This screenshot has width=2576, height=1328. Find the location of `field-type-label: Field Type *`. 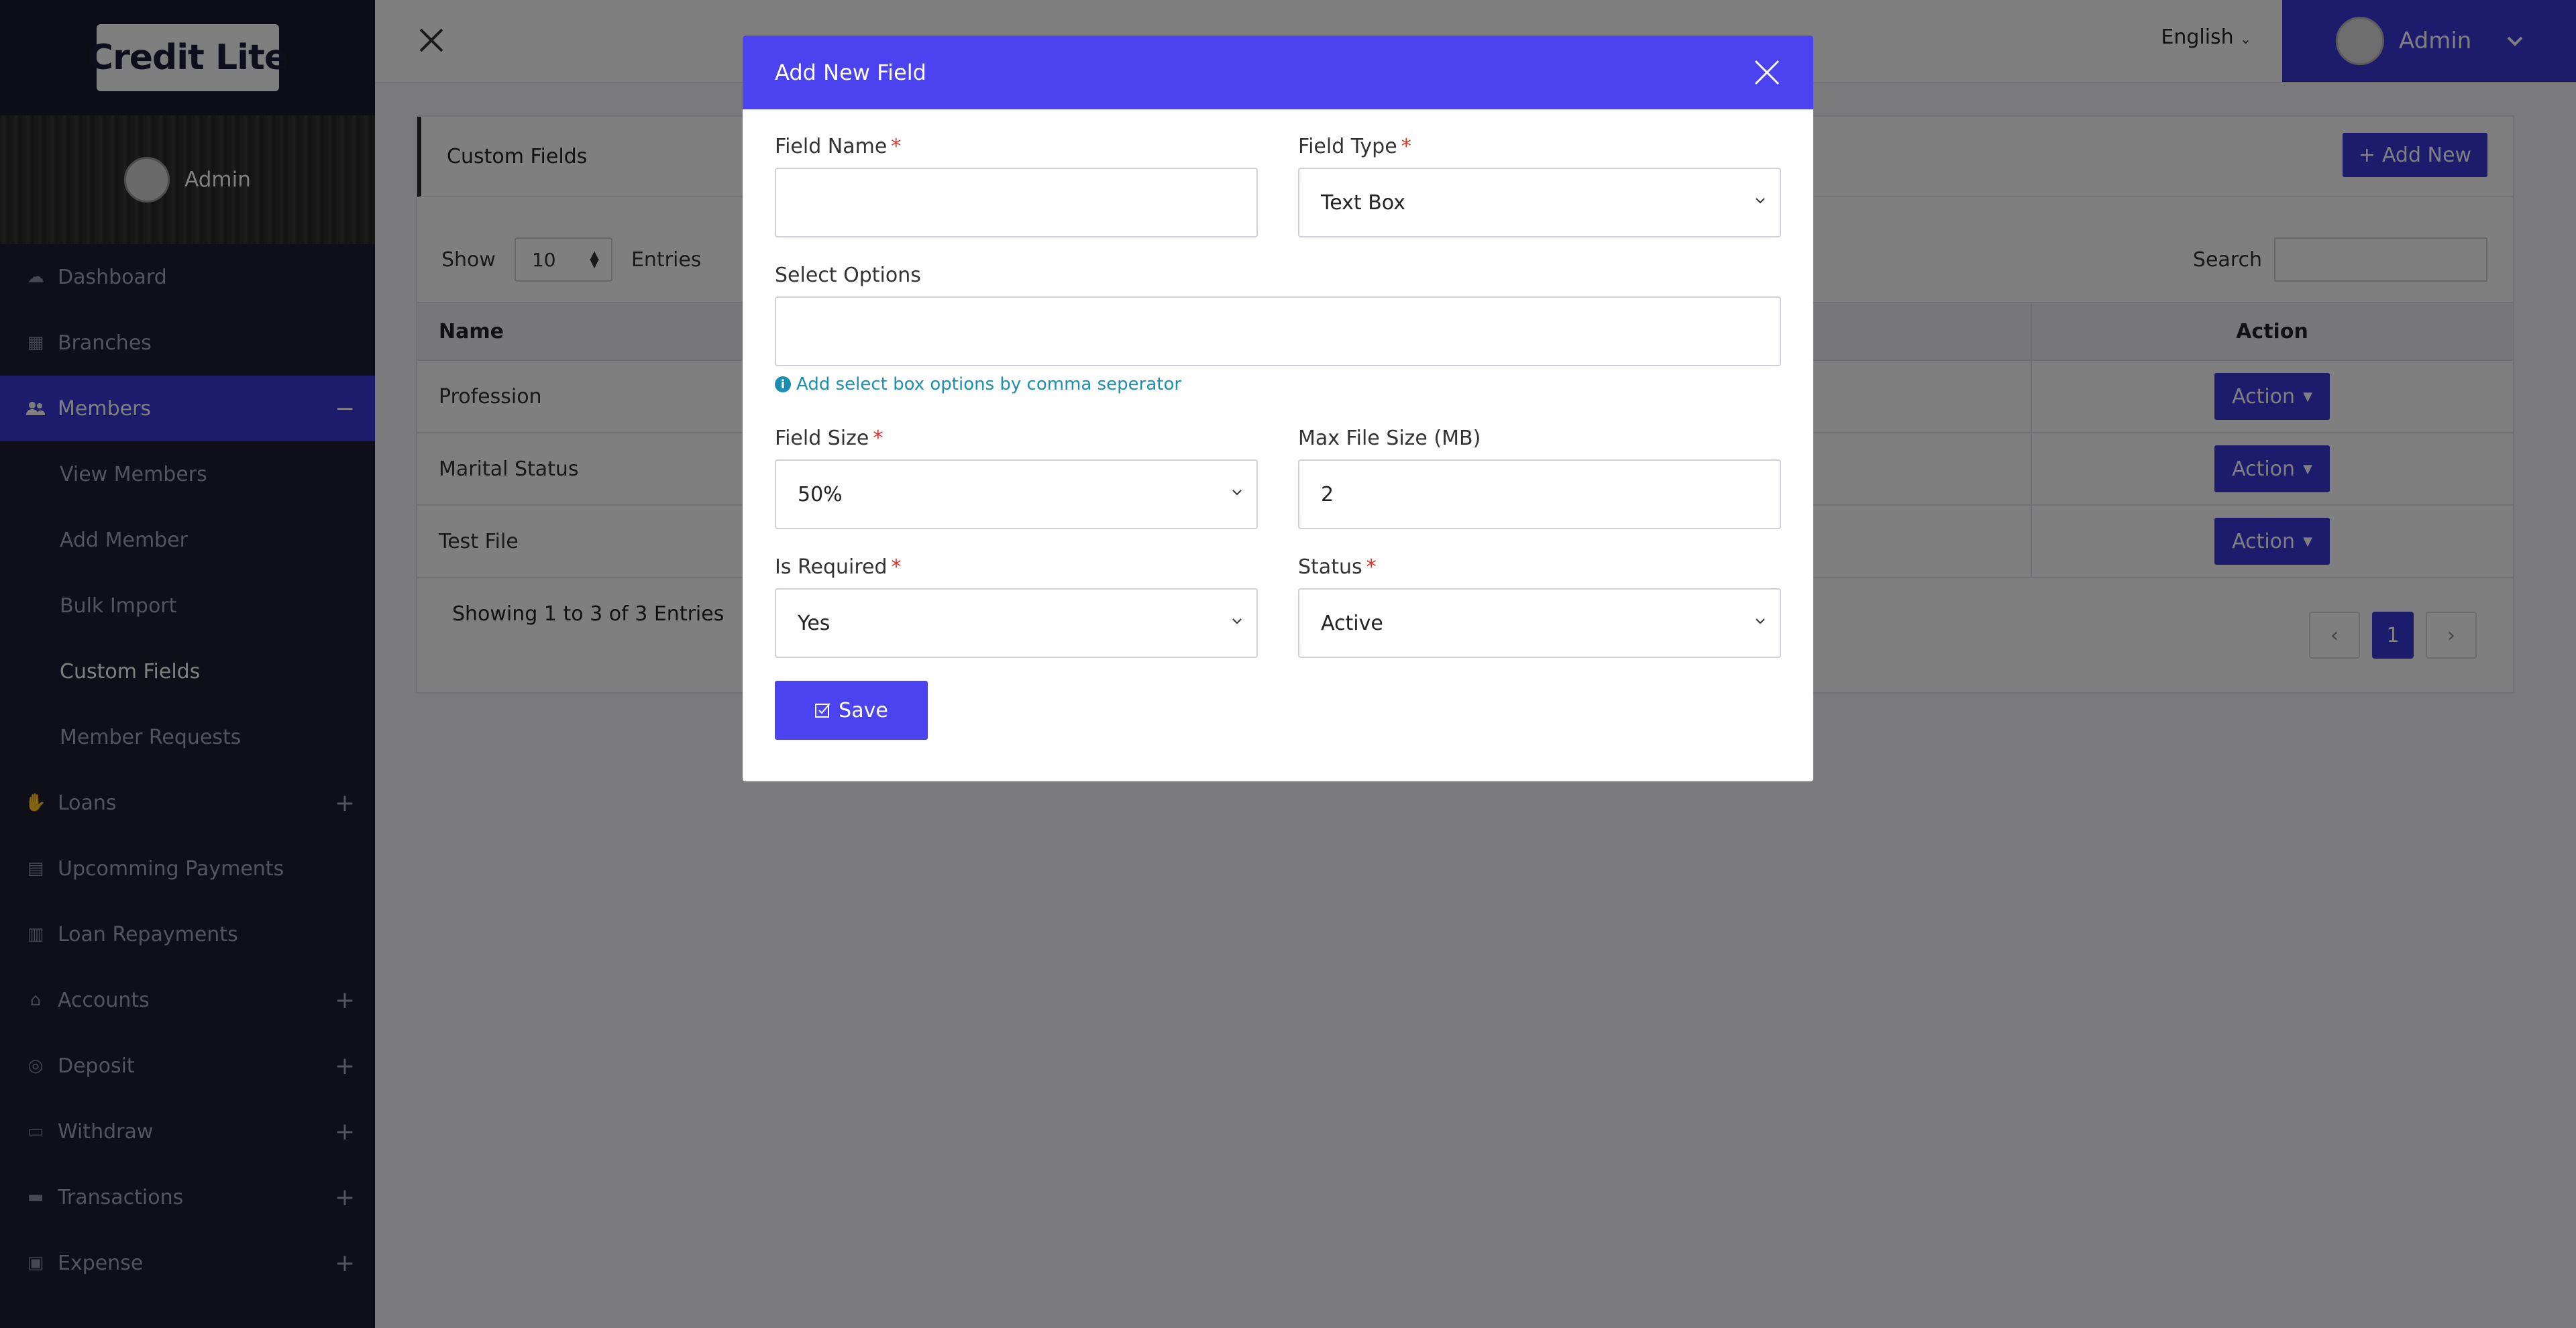

field-type-label: Field Type * is located at coordinates (1354, 146).